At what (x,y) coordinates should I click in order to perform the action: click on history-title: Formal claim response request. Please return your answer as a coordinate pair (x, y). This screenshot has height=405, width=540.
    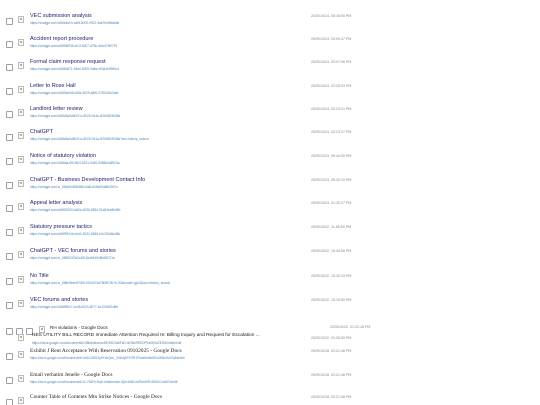
    Looking at the image, I should click on (68, 62).